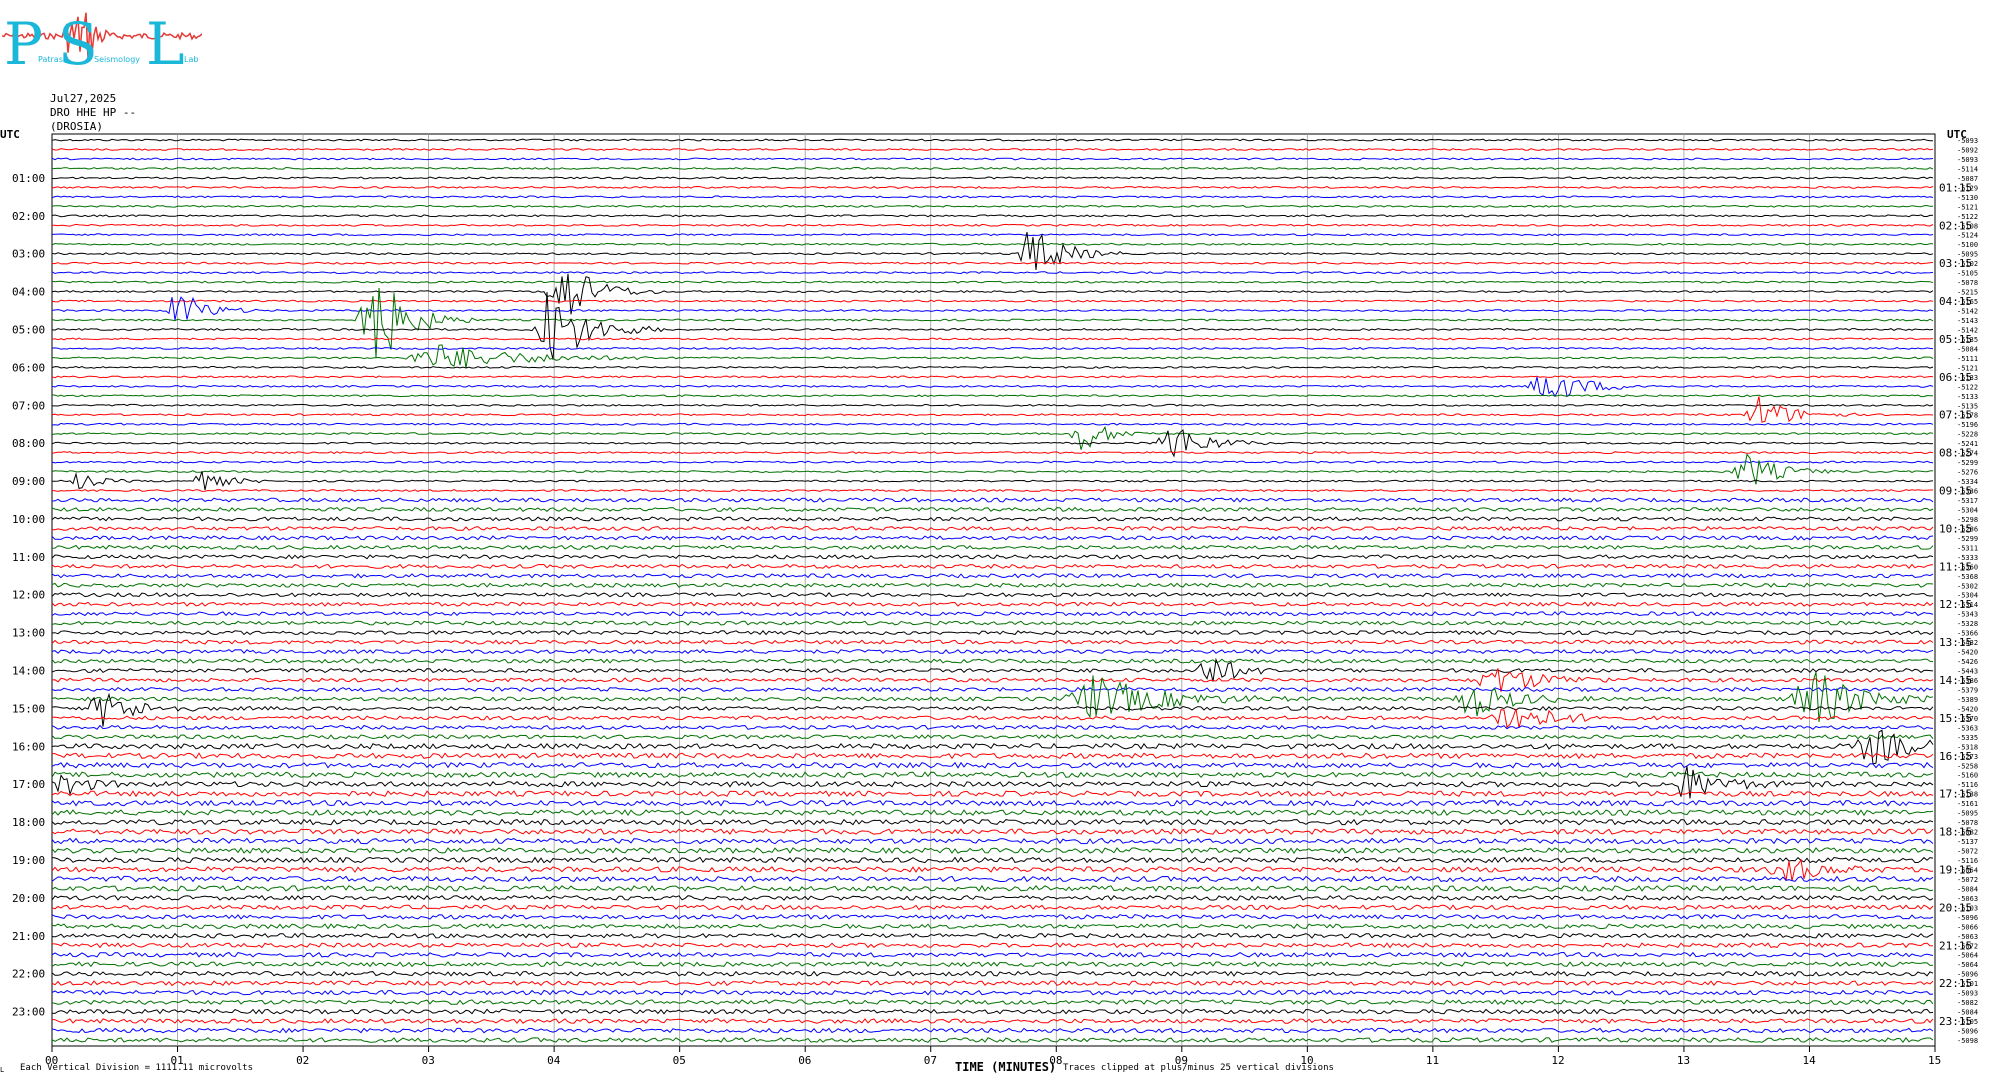 The image size is (2010, 1080). Describe the element at coordinates (28, 557) in the screenshot. I see `left-hour-label: 11:00` at that location.